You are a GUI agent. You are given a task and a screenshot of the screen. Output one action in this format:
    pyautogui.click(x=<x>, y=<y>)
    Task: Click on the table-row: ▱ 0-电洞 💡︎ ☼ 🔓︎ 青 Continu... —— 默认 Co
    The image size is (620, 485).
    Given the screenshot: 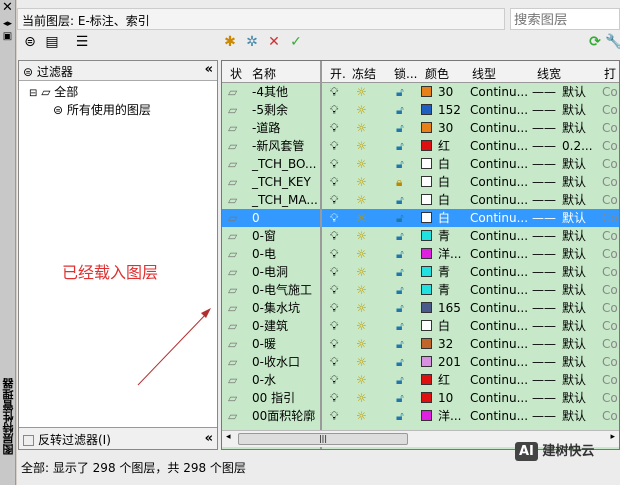 What is the action you would take?
    pyautogui.click(x=420, y=272)
    